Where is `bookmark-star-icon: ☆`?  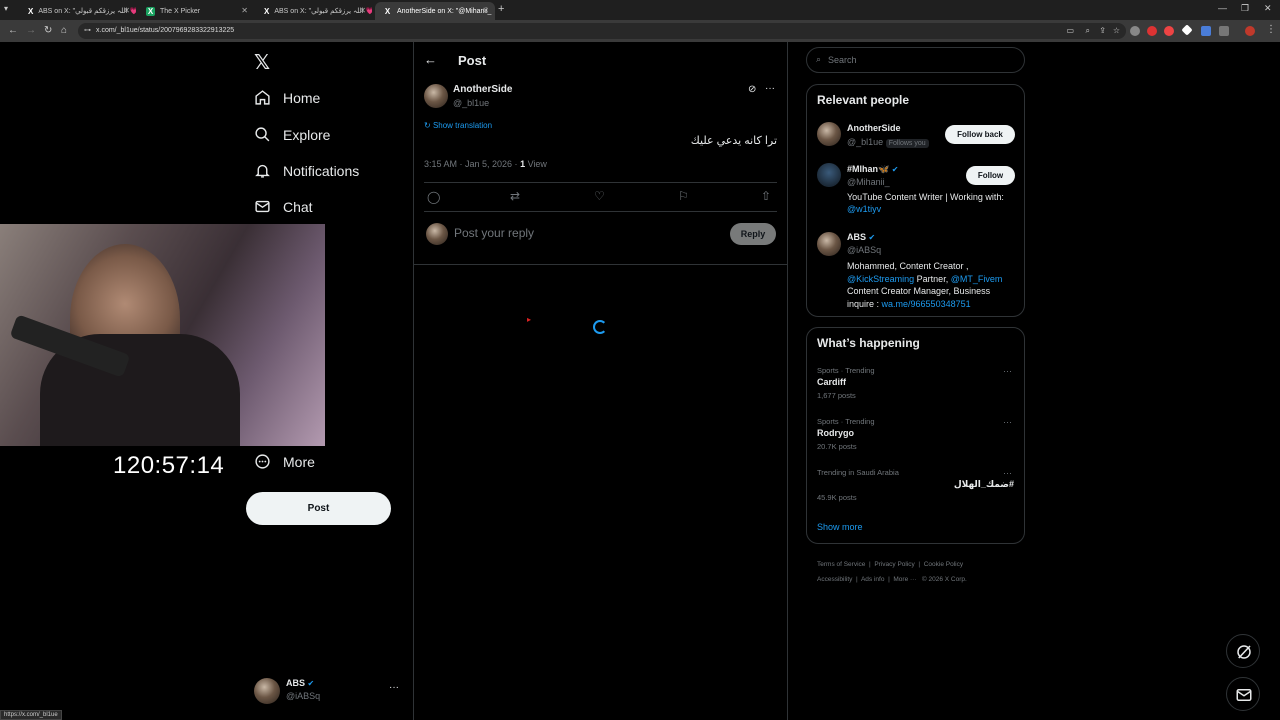
bookmark-star-icon: ☆ is located at coordinates (1116, 31).